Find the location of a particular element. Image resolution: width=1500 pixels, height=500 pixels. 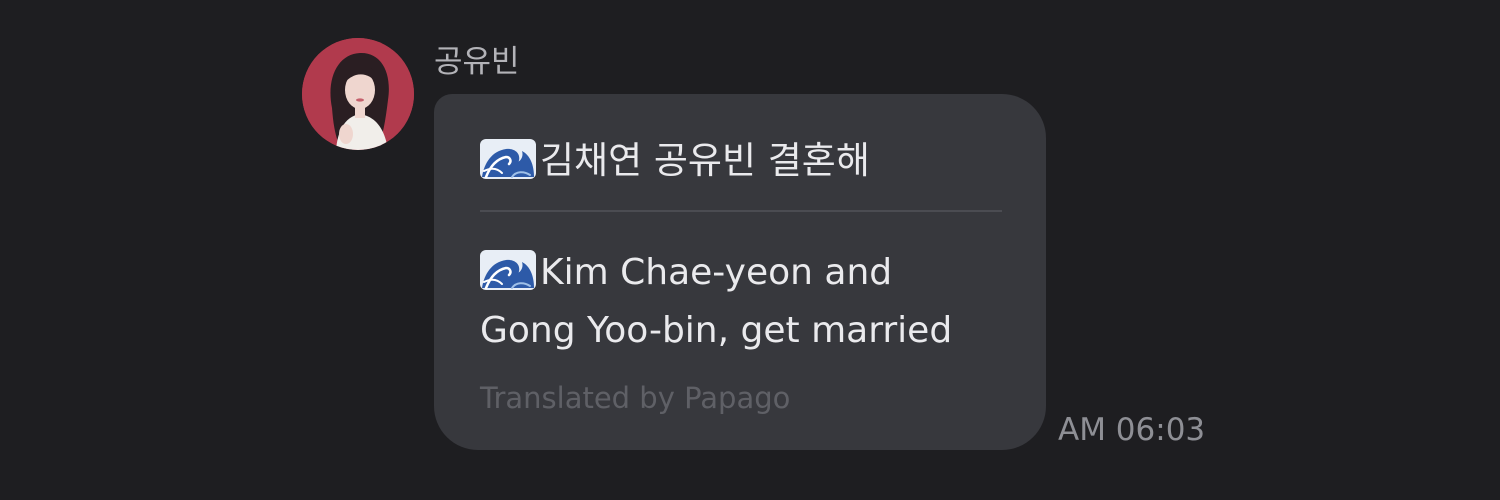

translated-line-1: Kim Chae-yeon and is located at coordinates (750, 273).